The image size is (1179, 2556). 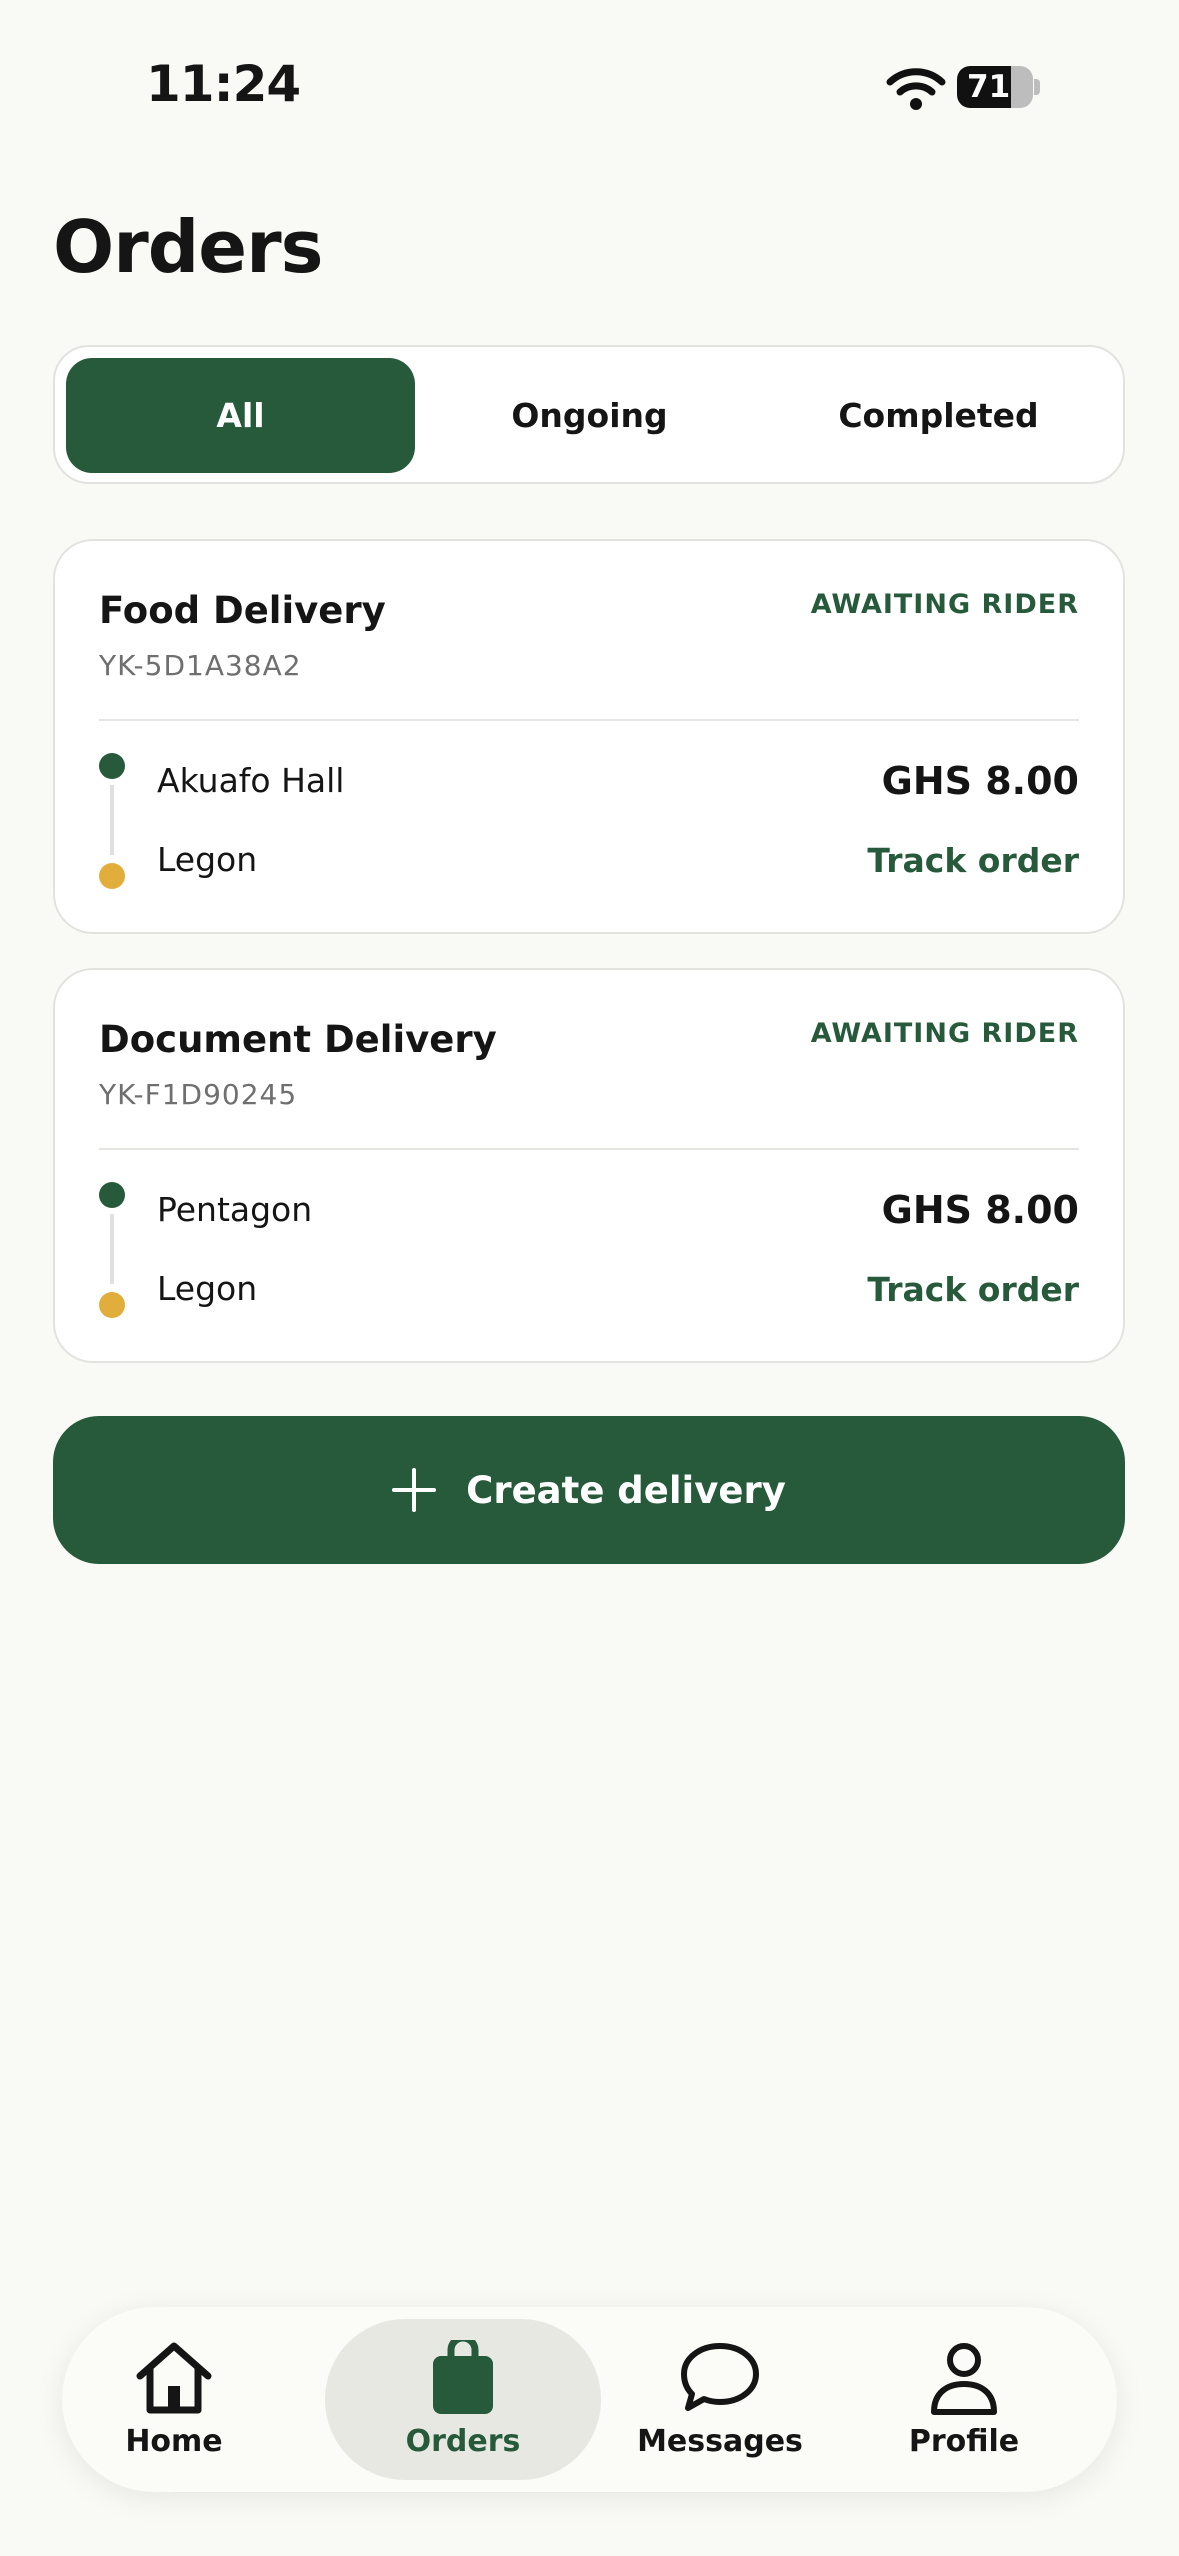 What do you see at coordinates (251, 780) in the screenshot?
I see `pickup-location: Akuafo Hall` at bounding box center [251, 780].